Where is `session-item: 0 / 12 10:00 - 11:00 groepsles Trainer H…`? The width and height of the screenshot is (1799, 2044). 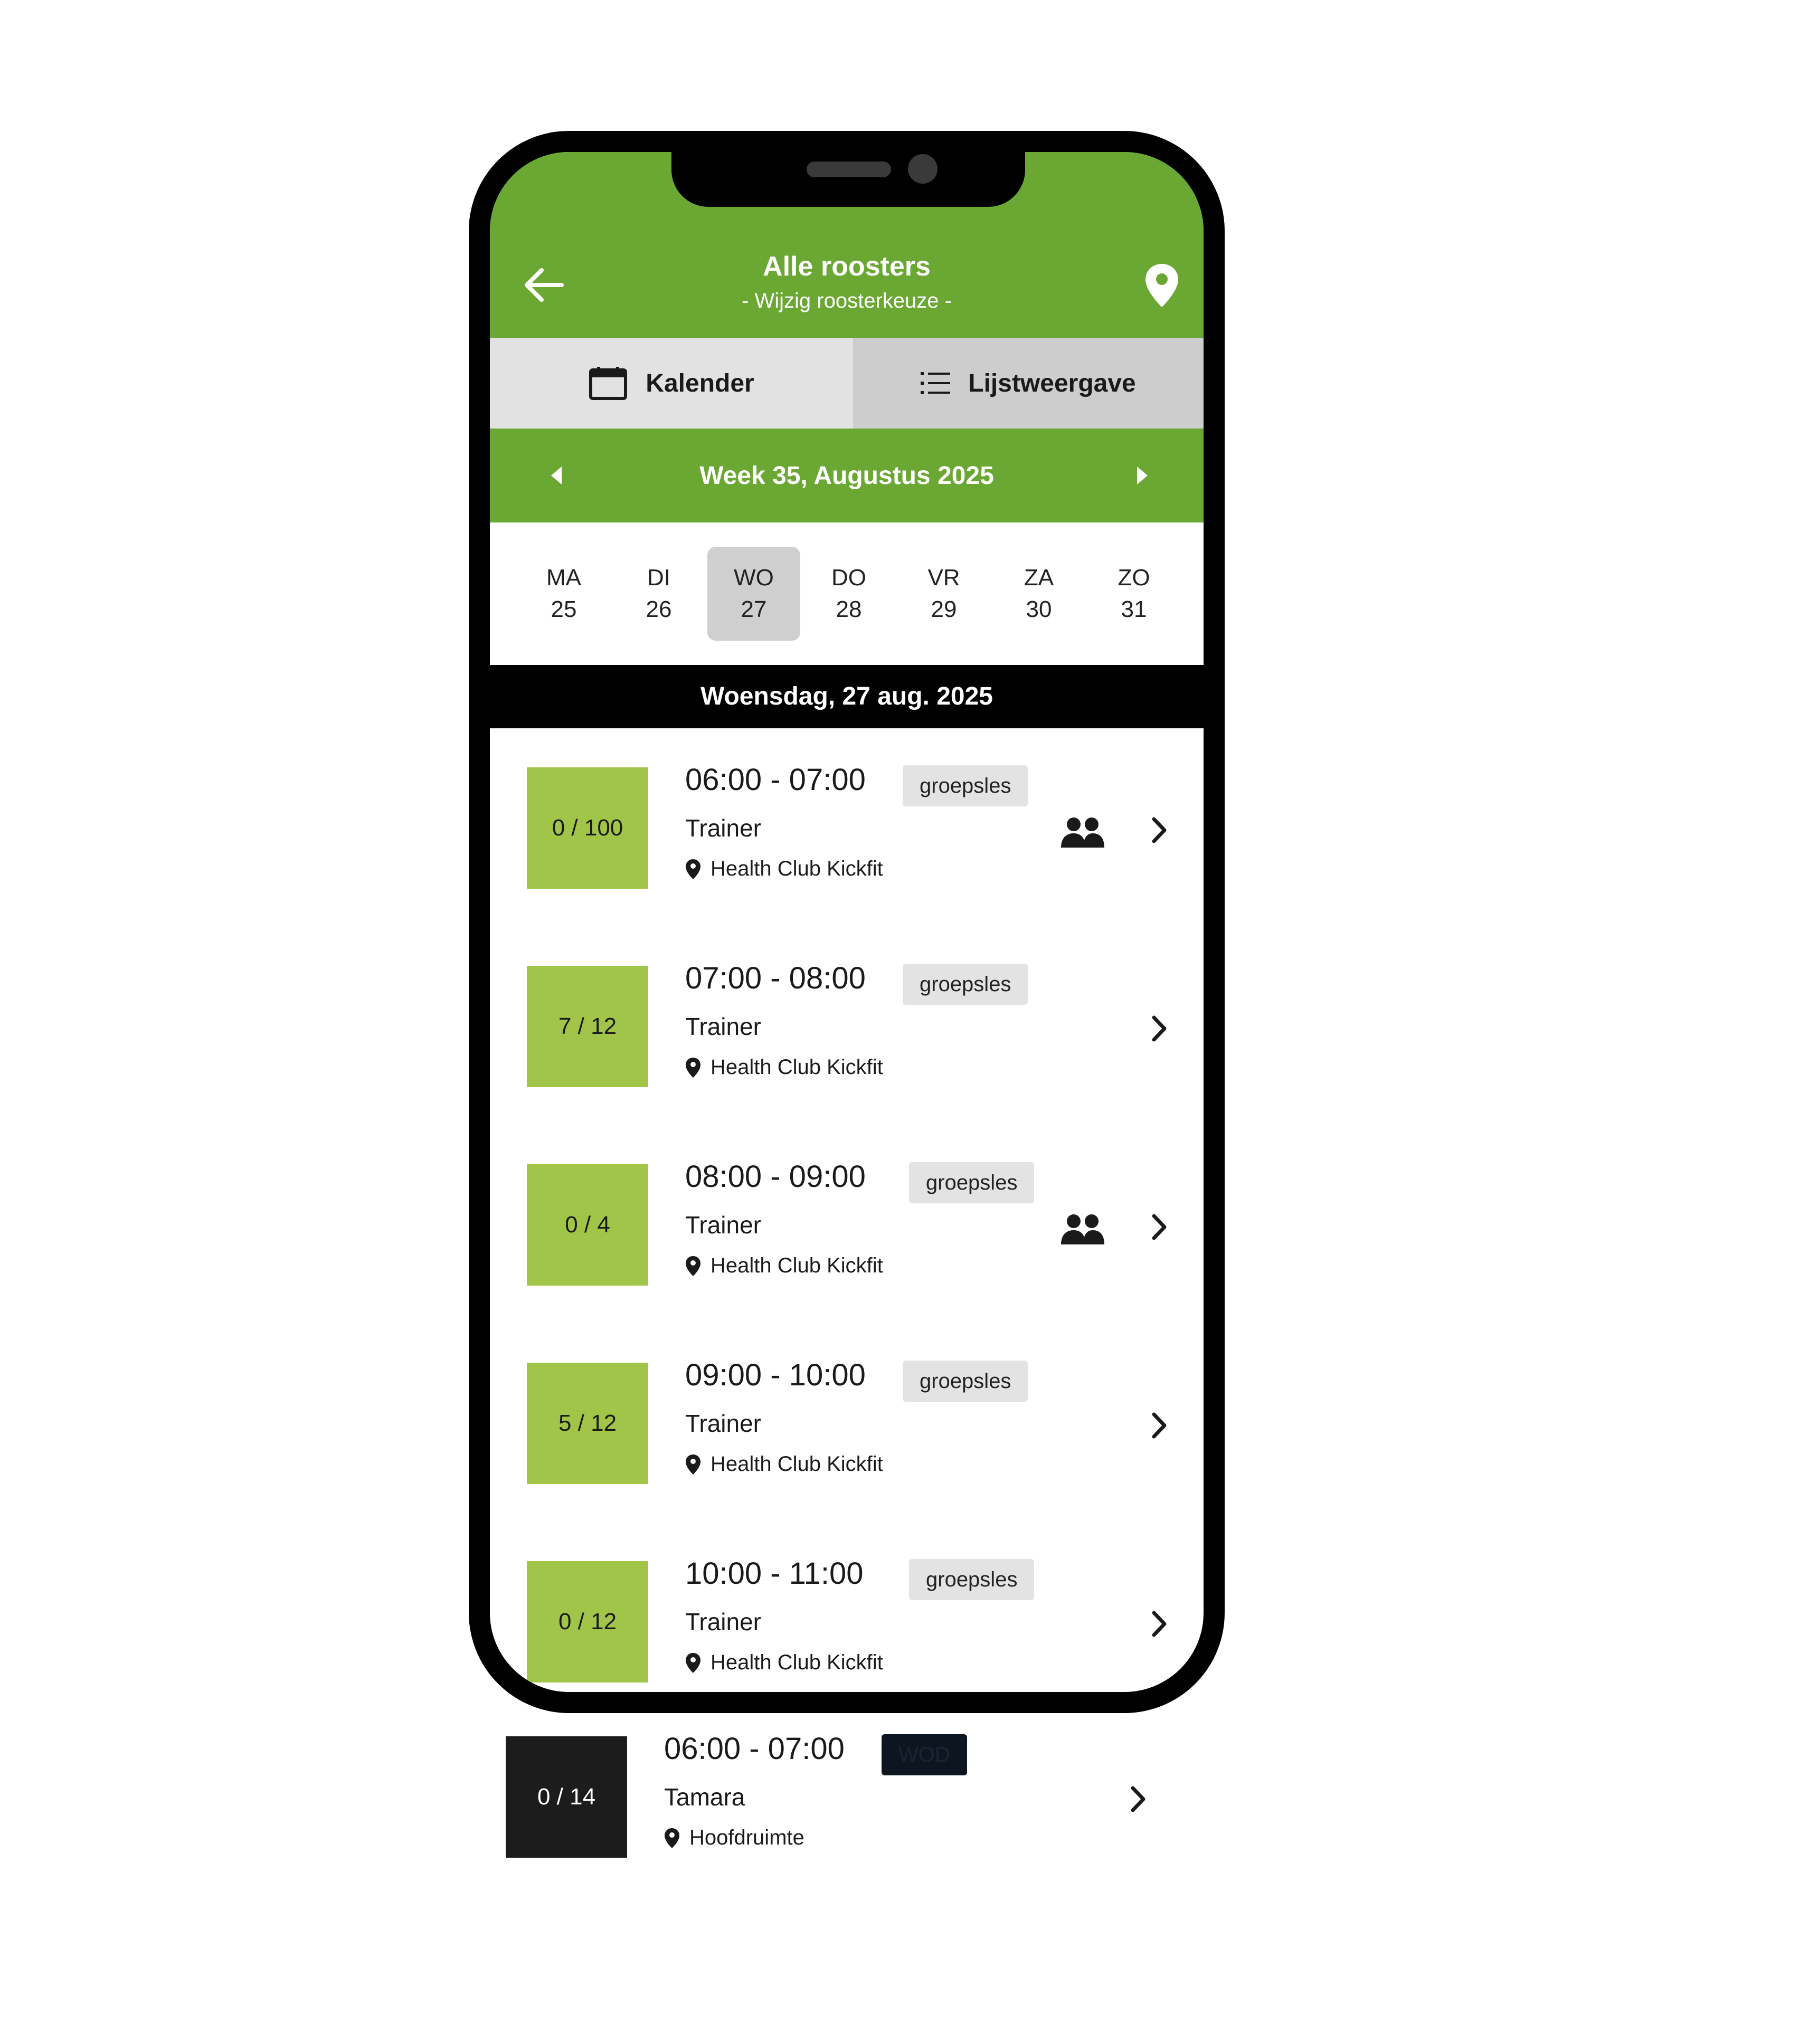
session-item: 0 / 12 10:00 - 11:00 groepsles Trainer H… is located at coordinates (847, 1624).